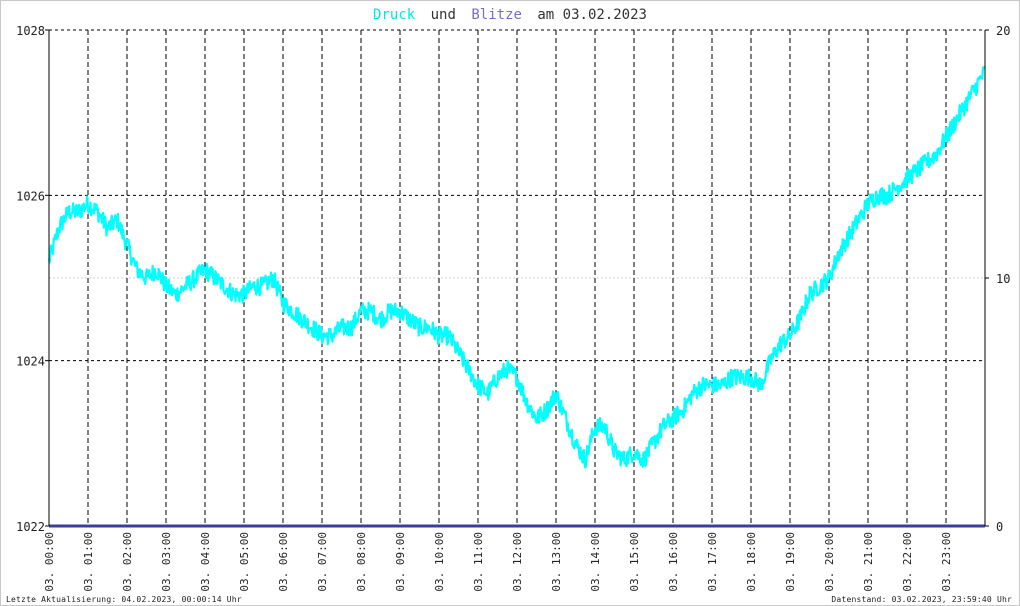 The image size is (1020, 606). Describe the element at coordinates (556, 562) in the screenshot. I see `x-tick-label: 03. 13:00` at that location.